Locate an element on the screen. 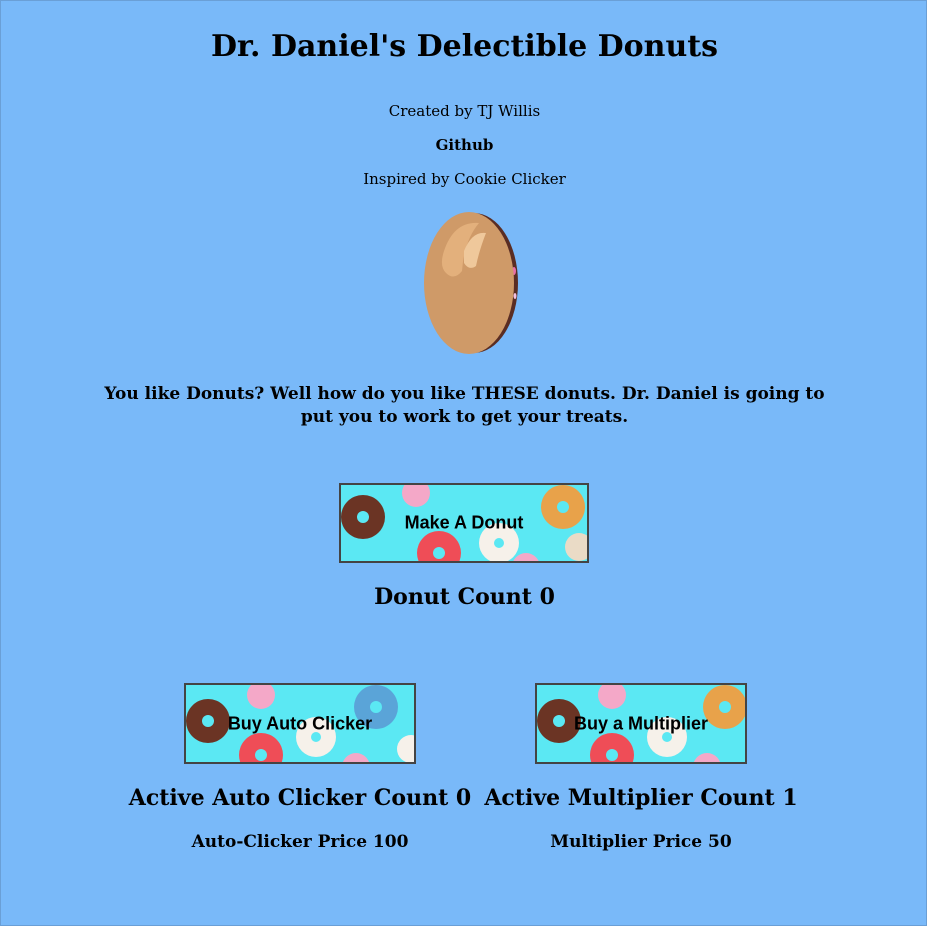  buy-auto-clicker-button: Buy Auto Clicker is located at coordinates (300, 723).